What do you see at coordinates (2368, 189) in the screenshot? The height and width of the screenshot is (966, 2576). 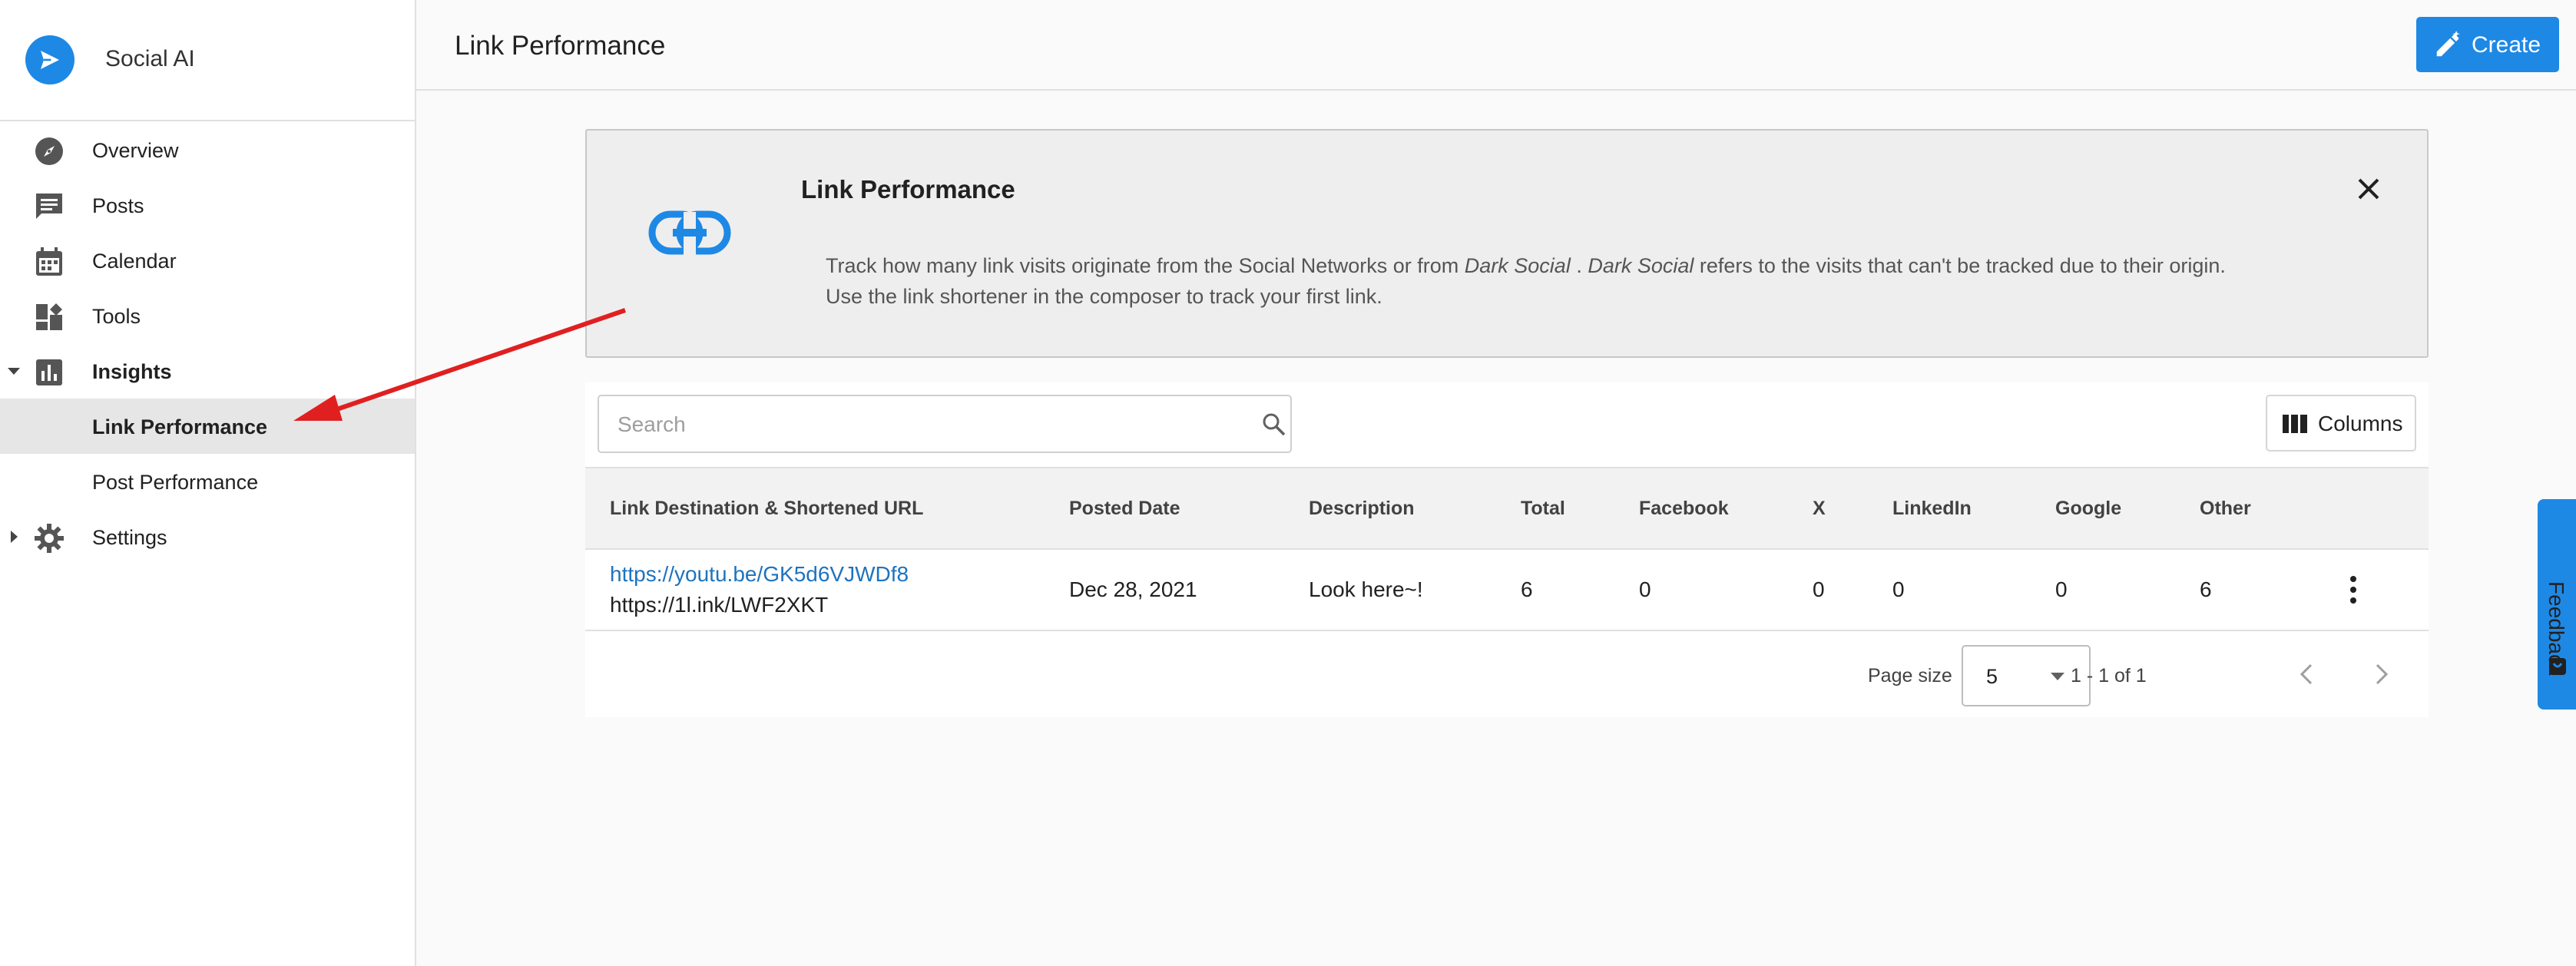 I see `close-icon` at bounding box center [2368, 189].